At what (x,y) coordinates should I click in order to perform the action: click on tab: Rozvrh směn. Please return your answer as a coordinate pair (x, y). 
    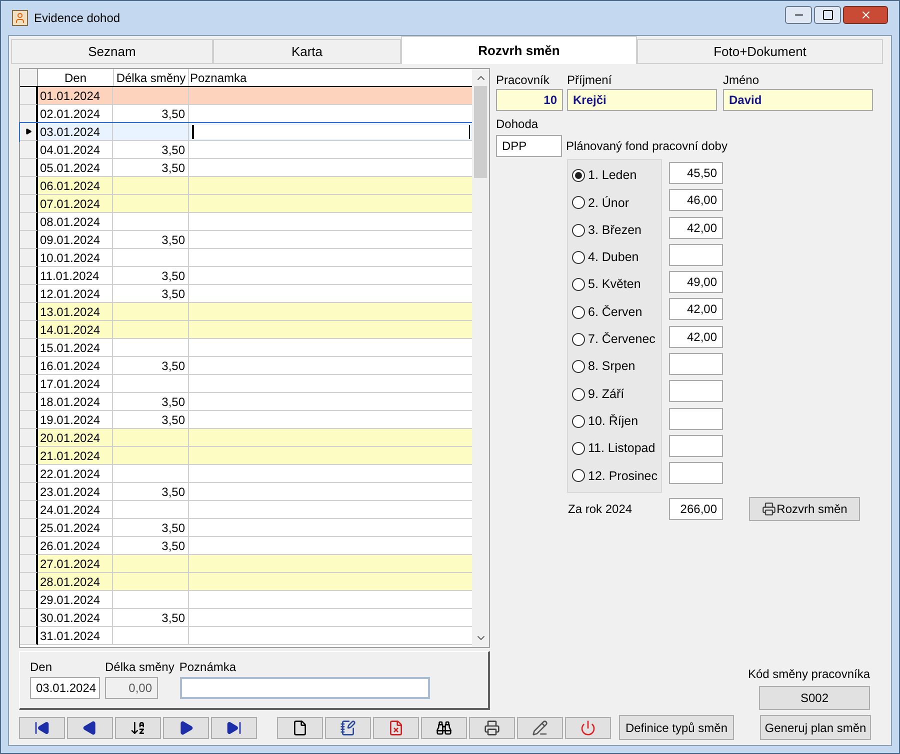
    Looking at the image, I should click on (519, 50).